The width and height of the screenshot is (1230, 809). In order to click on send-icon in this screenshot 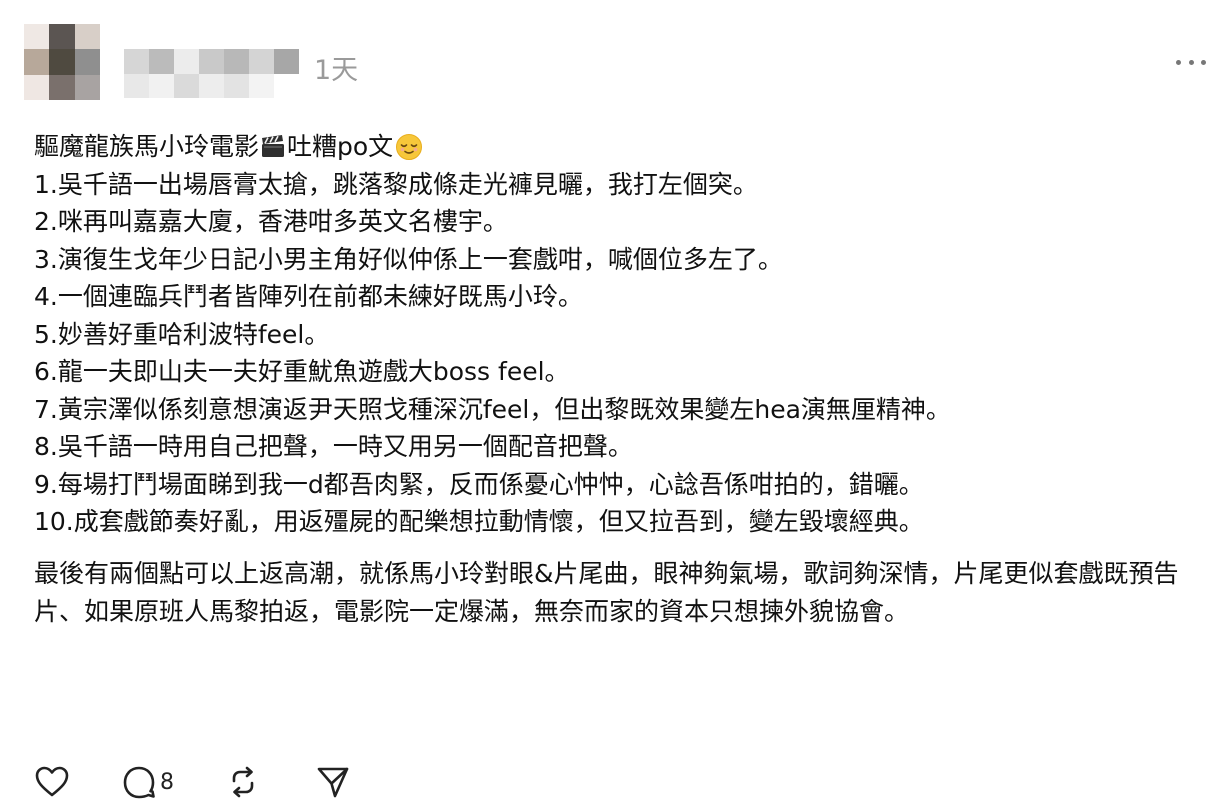, I will do `click(333, 782)`.